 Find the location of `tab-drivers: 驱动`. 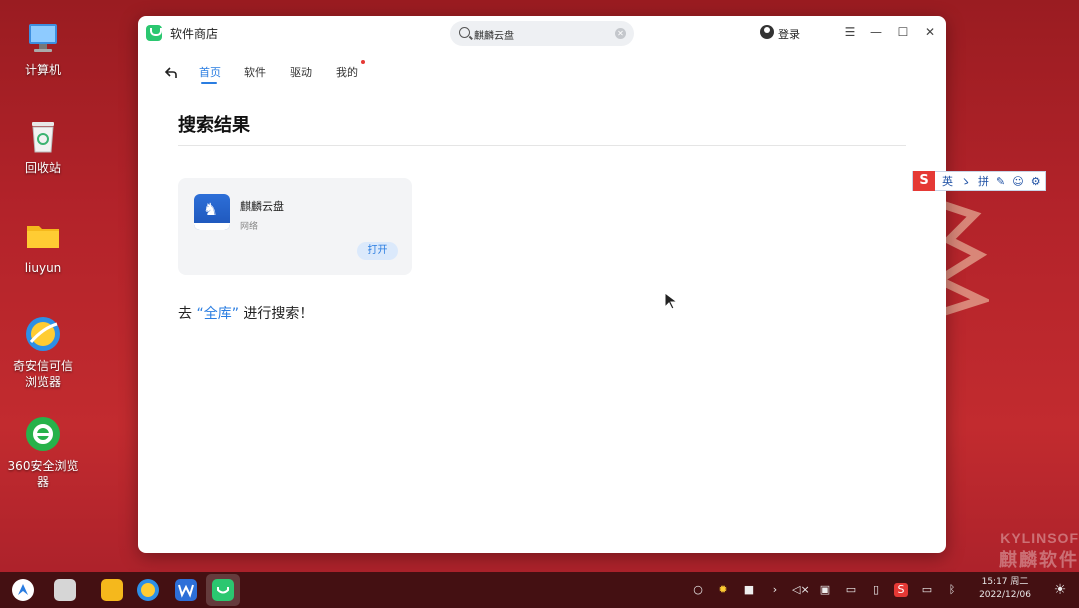

tab-drivers: 驱动 is located at coordinates (301, 72).